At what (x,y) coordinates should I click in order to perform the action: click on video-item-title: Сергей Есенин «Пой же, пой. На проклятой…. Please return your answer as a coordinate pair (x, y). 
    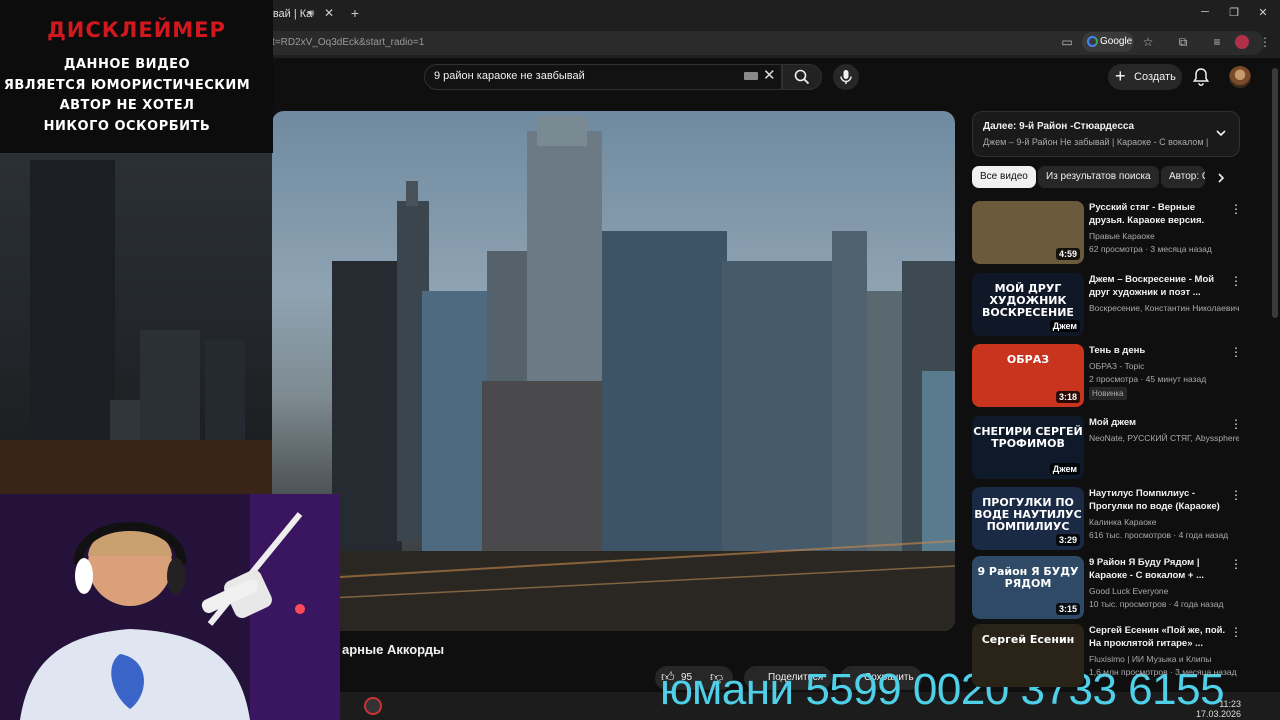
    Looking at the image, I should click on (1158, 637).